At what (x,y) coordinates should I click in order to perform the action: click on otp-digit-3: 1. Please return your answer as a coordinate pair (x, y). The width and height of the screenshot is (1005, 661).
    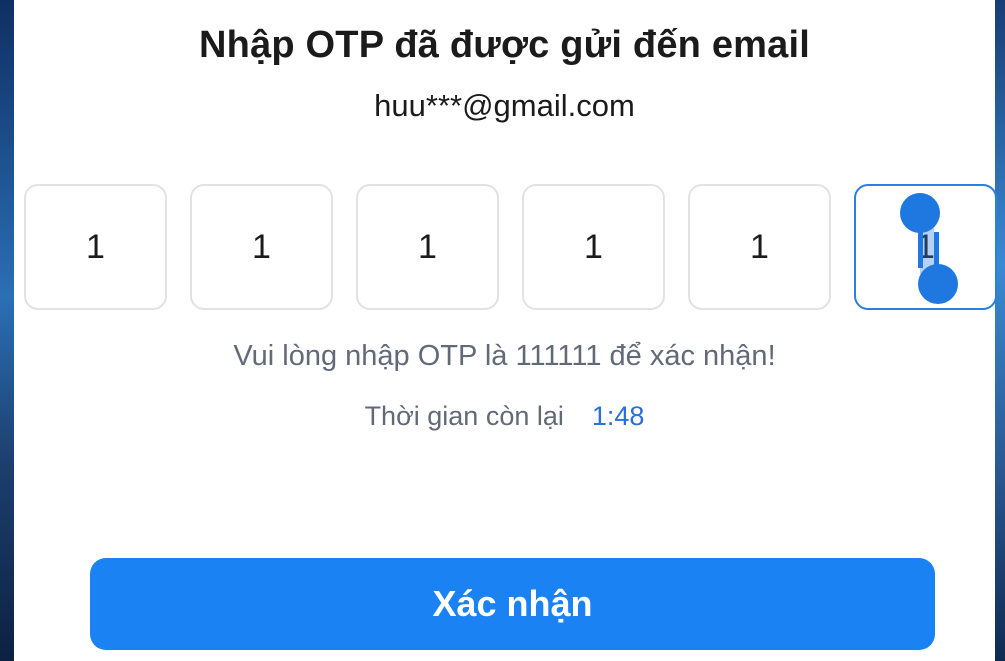
    Looking at the image, I should click on (427, 247).